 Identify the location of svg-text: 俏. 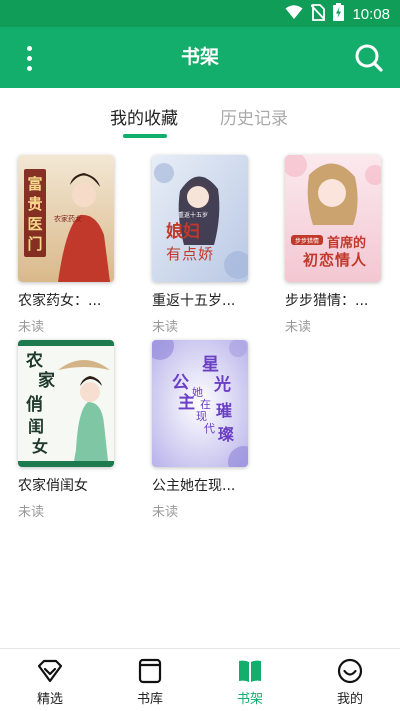
(34, 404).